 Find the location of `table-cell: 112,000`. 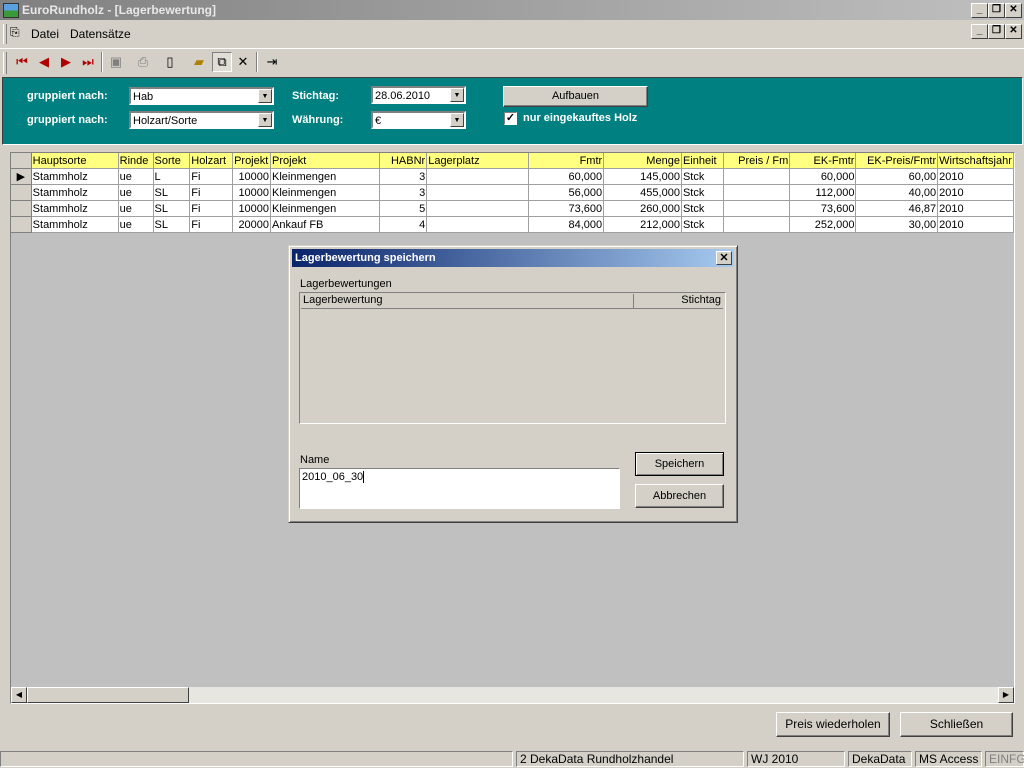

table-cell: 112,000 is located at coordinates (823, 192).